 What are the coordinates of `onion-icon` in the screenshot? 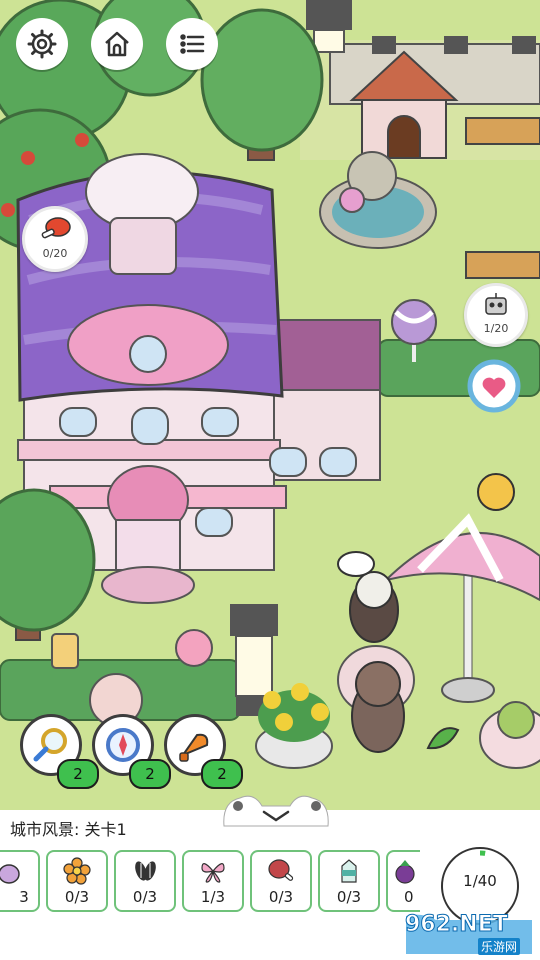 It's located at (10, 874).